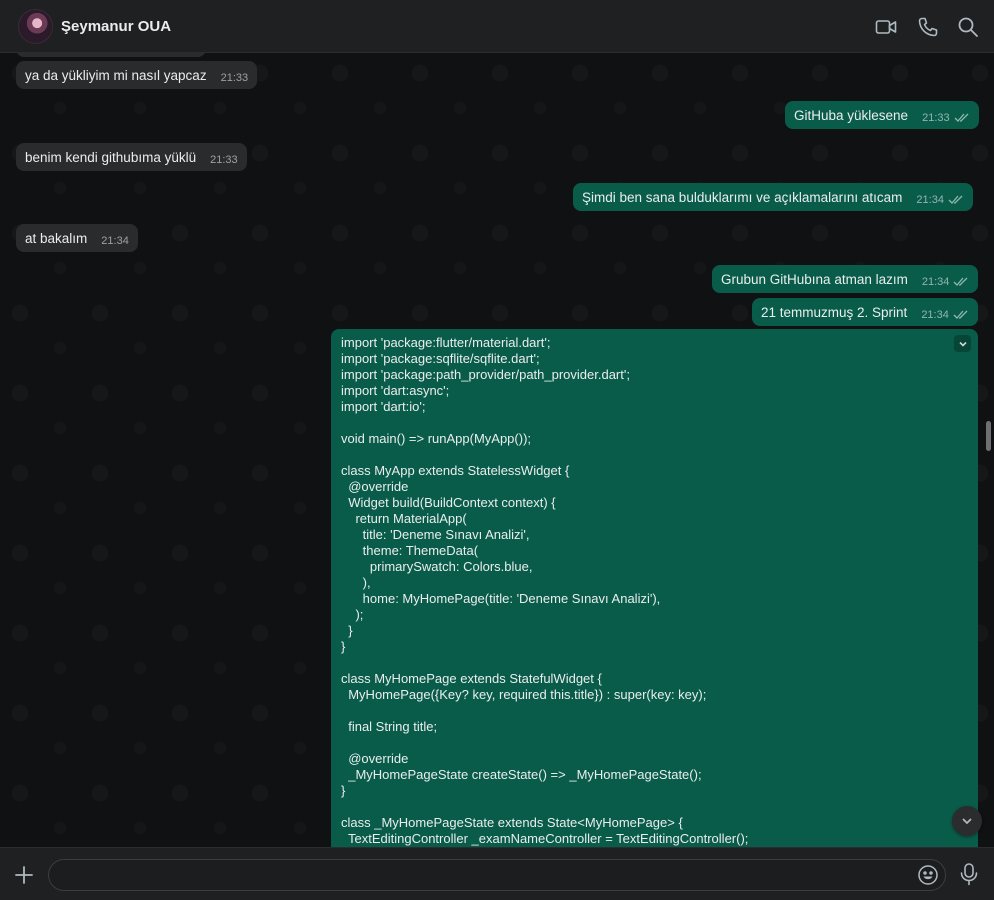 The image size is (994, 900). I want to click on plus-icon, so click(24, 875).